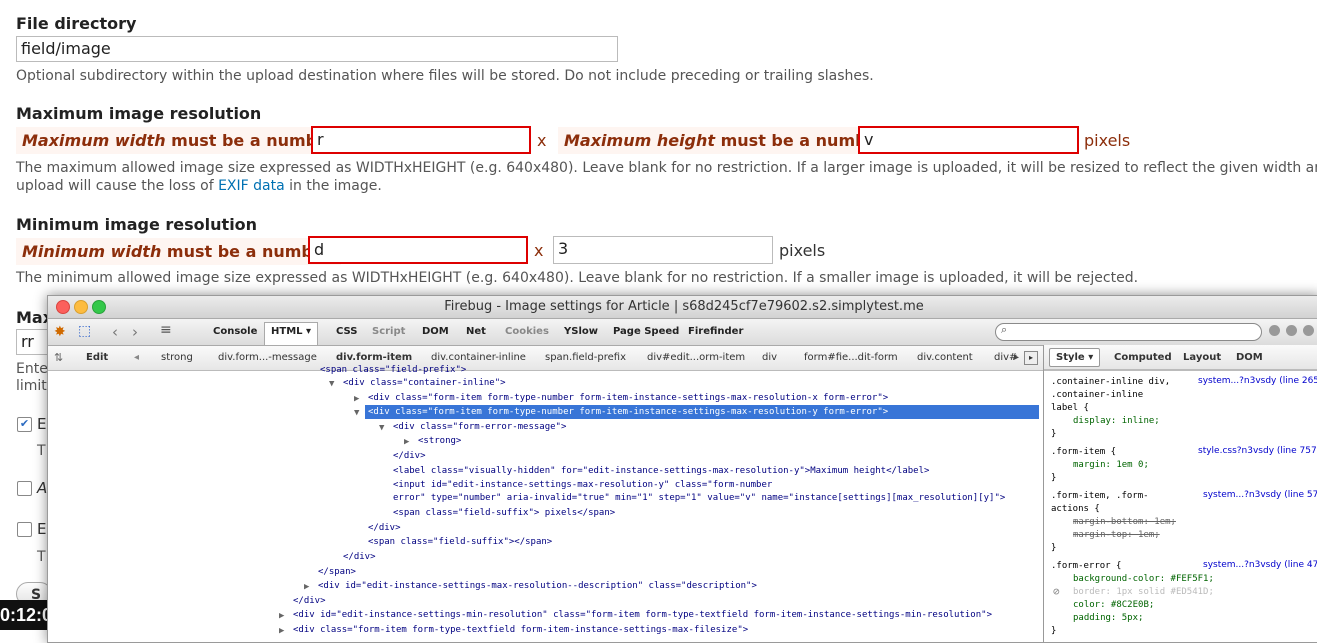 This screenshot has height=643, width=1317. Describe the element at coordinates (1202, 357) in the screenshot. I see `tab-layout: Layout` at that location.